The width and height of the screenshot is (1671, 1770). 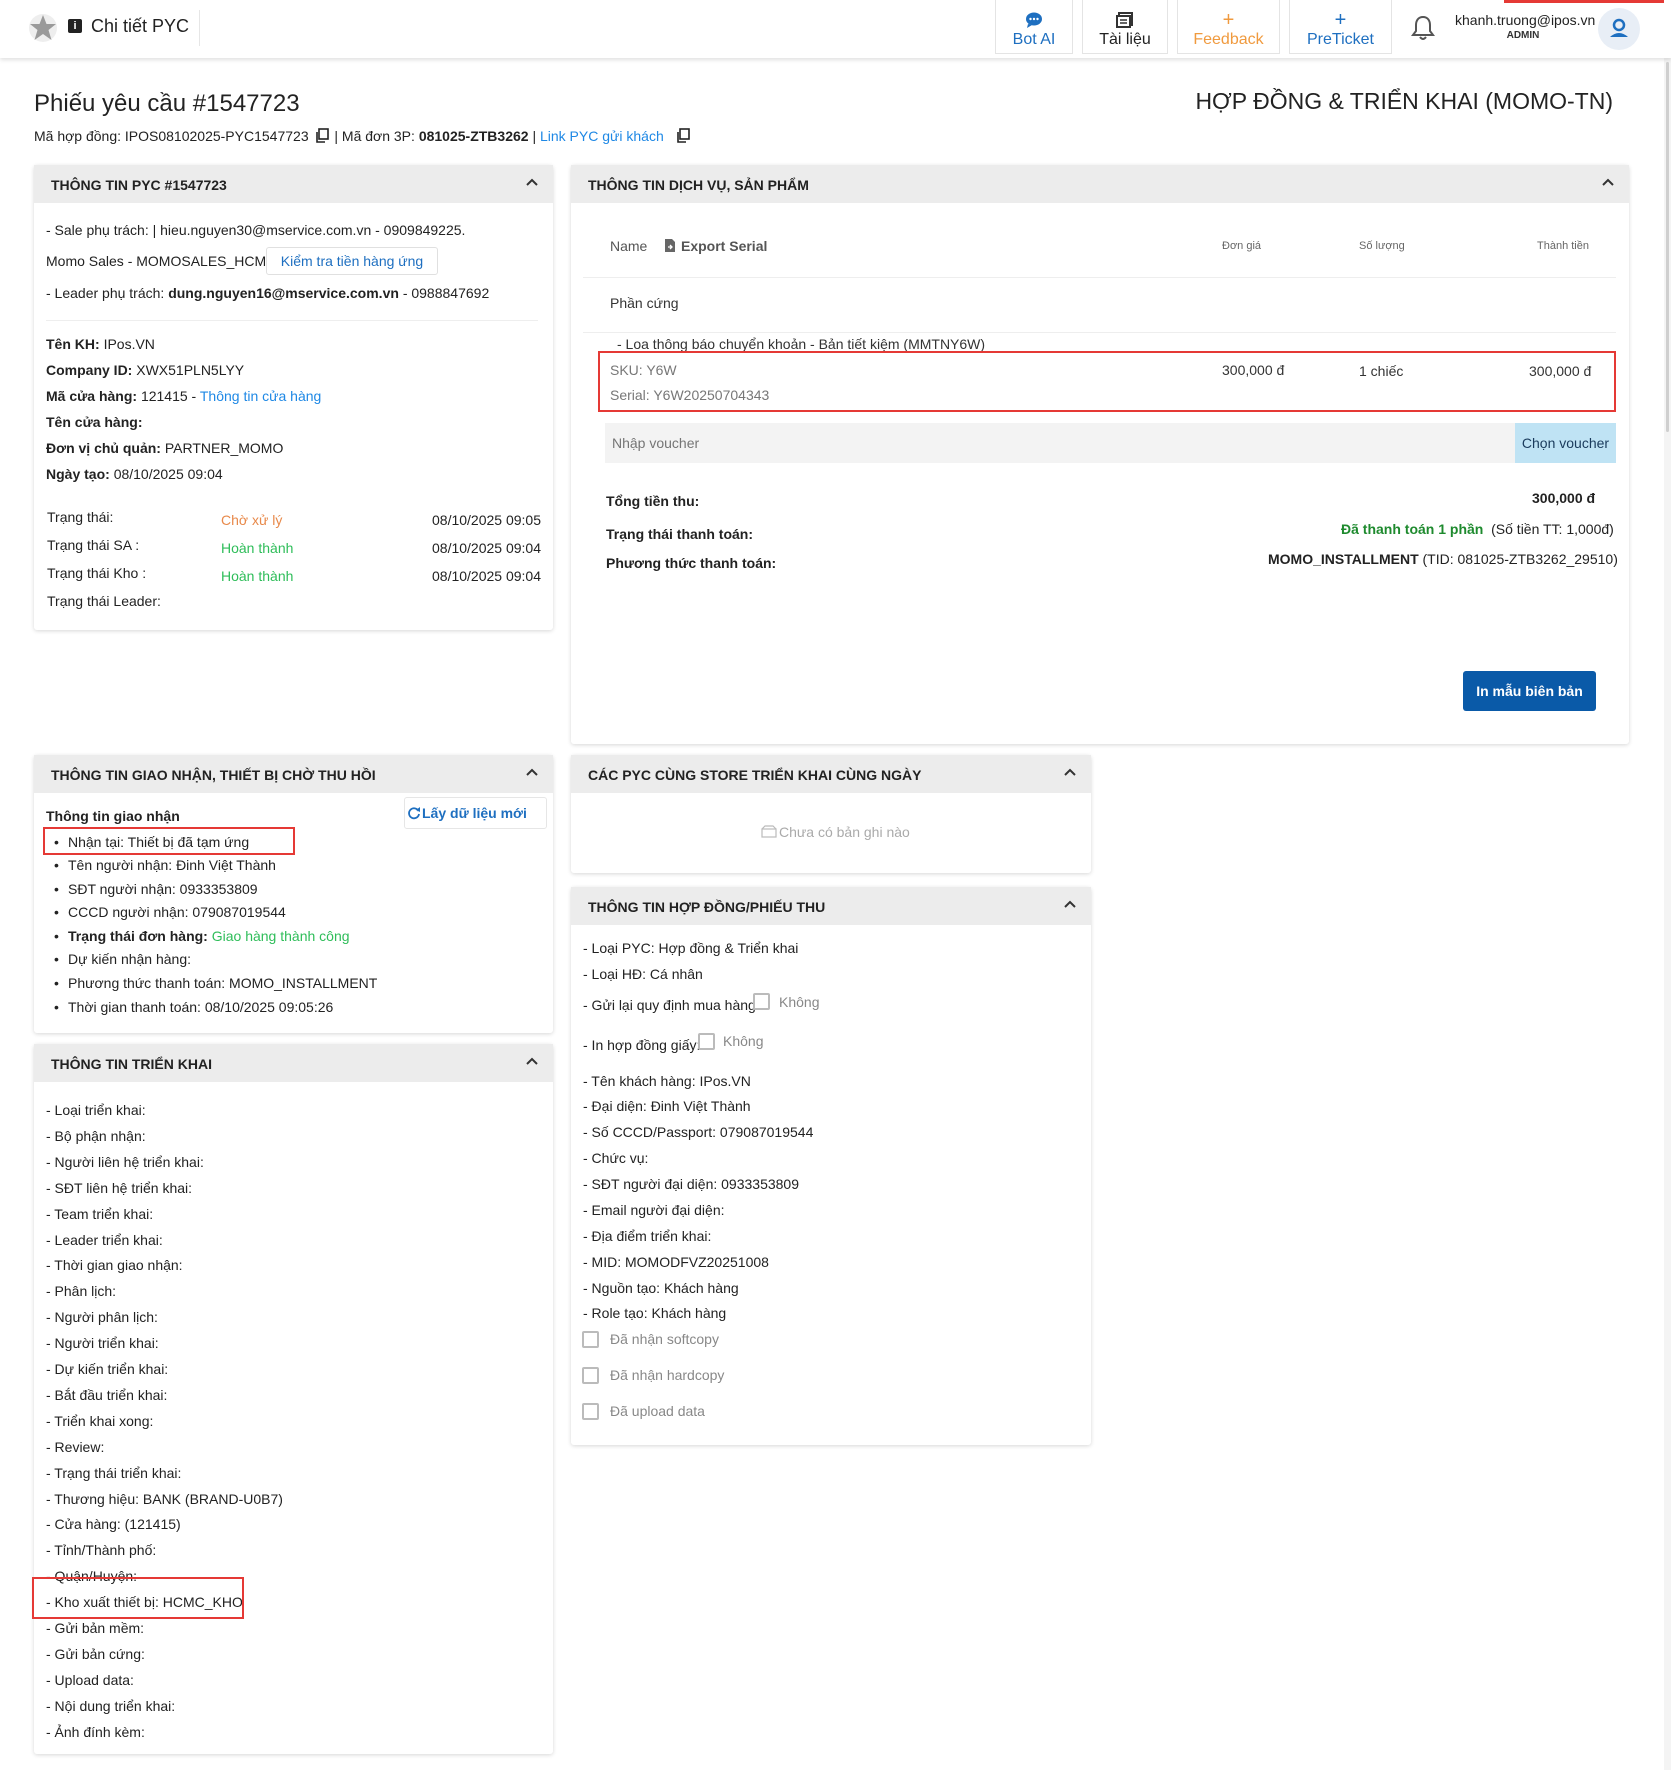 I want to click on col-qty: Số lượng, so click(x=1382, y=246).